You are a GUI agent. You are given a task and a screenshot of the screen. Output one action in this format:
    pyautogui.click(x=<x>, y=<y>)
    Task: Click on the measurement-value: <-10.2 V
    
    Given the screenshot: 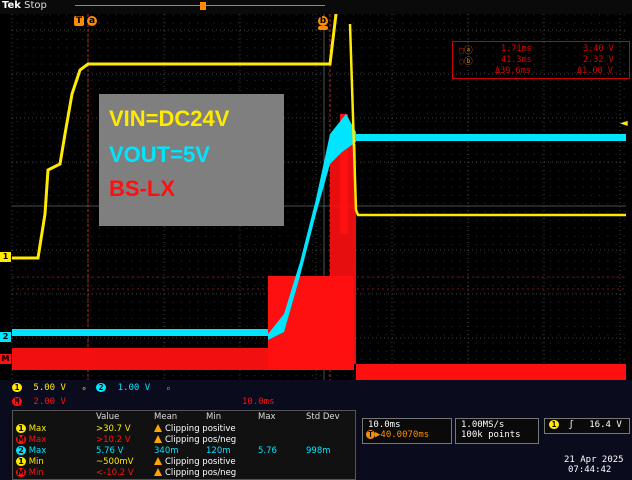 What is the action you would take?
    pyautogui.click(x=115, y=472)
    